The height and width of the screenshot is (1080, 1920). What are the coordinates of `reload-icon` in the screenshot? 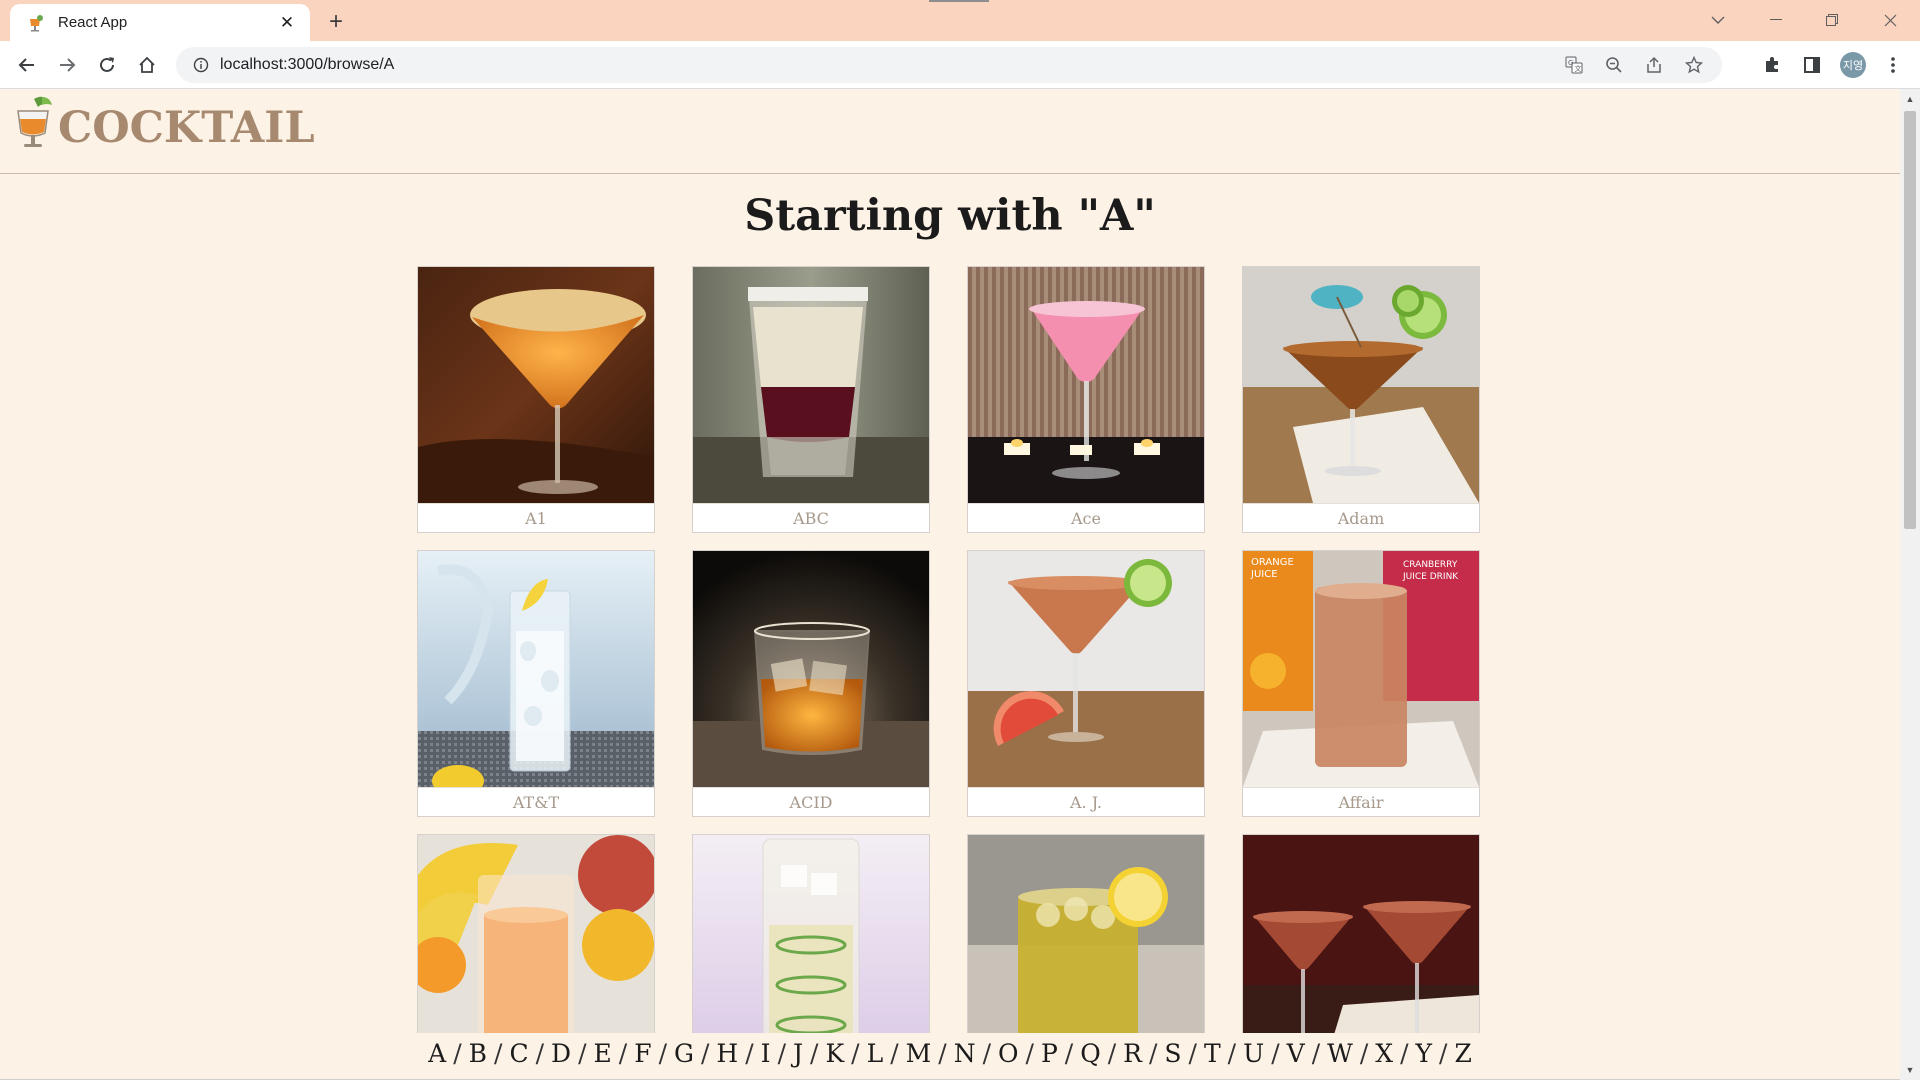 It's located at (107, 65).